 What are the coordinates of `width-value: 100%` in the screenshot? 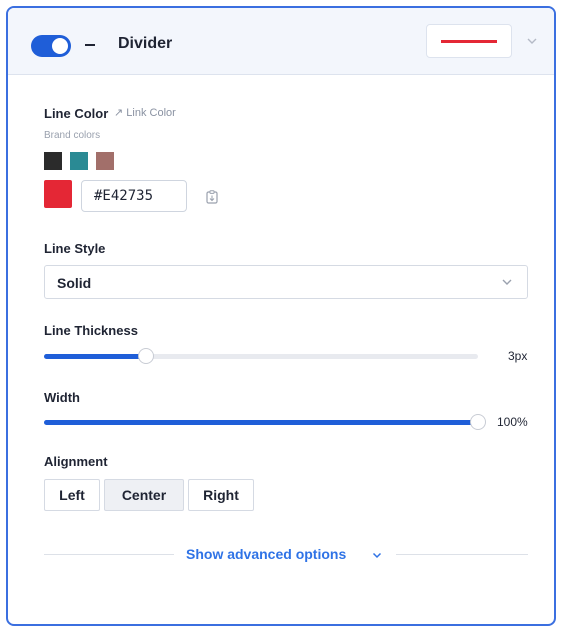 It's located at (512, 422).